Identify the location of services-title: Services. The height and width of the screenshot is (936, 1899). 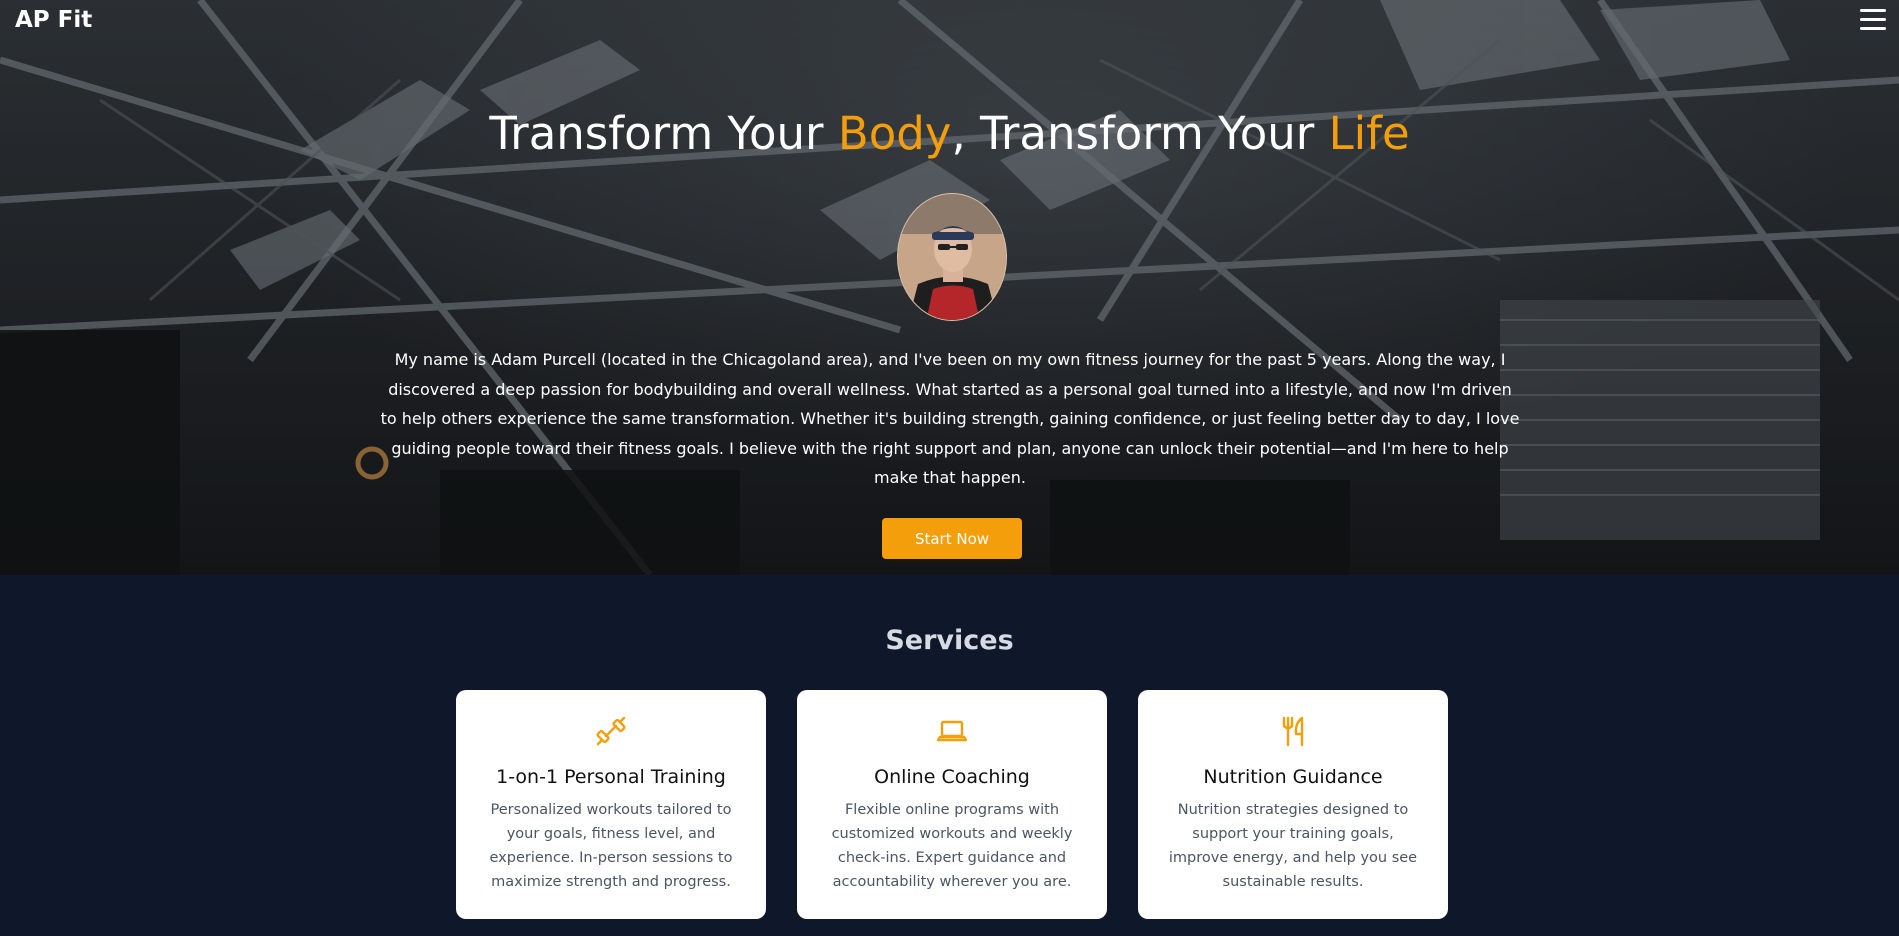
(949, 640).